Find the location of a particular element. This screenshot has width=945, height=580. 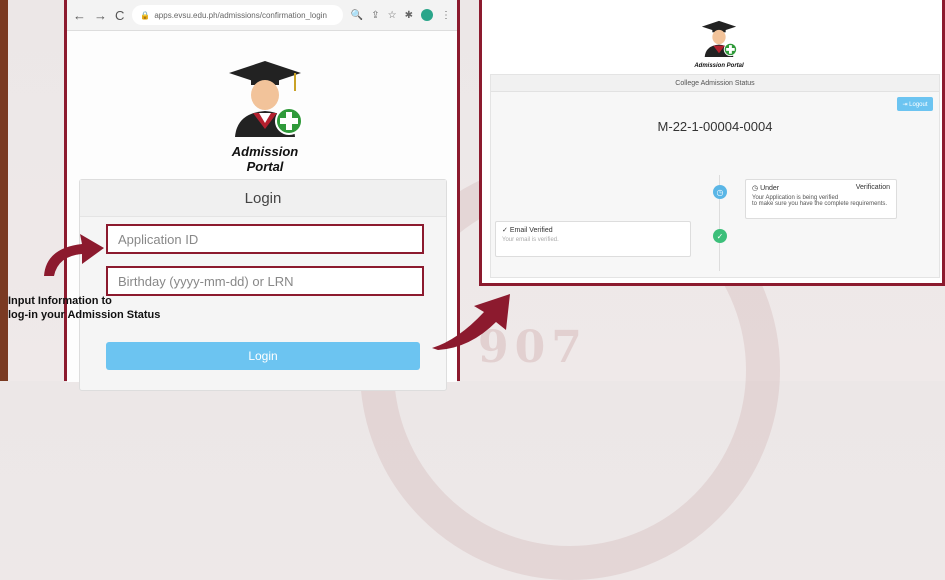

status-header: College Admission Status is located at coordinates (715, 83).